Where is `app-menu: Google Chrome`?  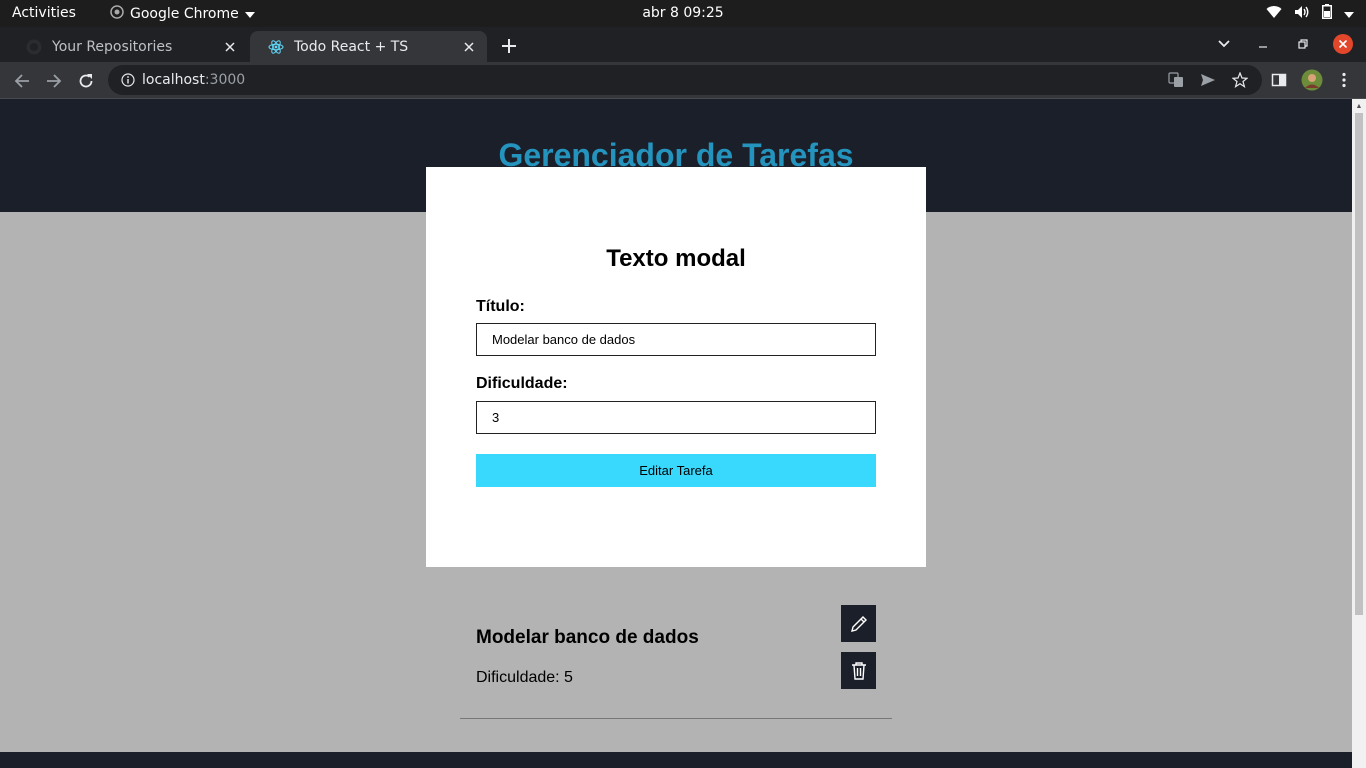 app-menu: Google Chrome is located at coordinates (182, 14).